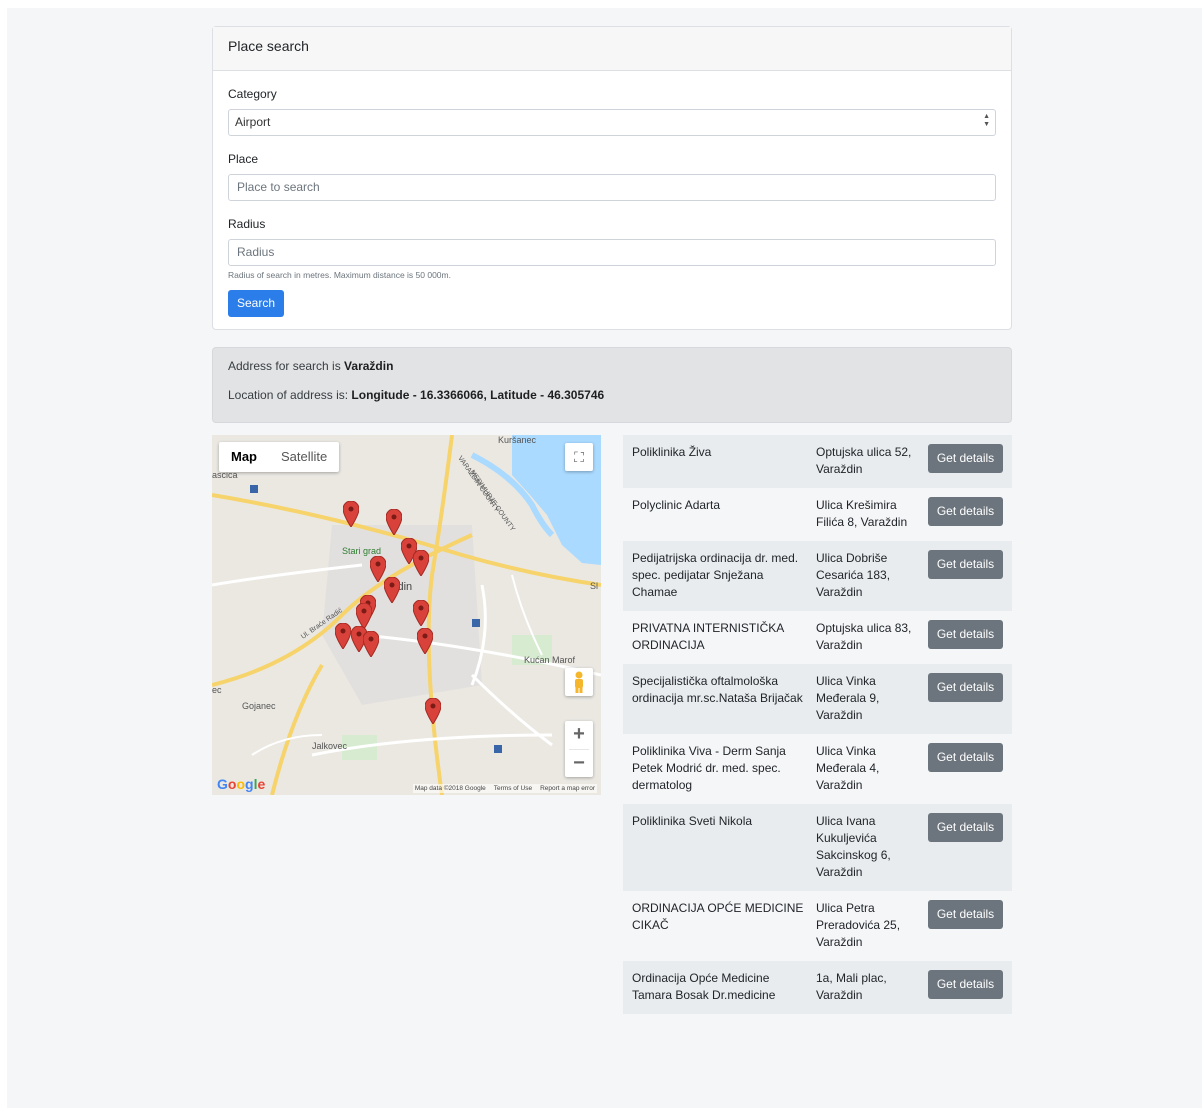 This screenshot has width=1202, height=1108. I want to click on result-address: Ulica Vinka Međerala 9, Varaždin, so click(848, 698).